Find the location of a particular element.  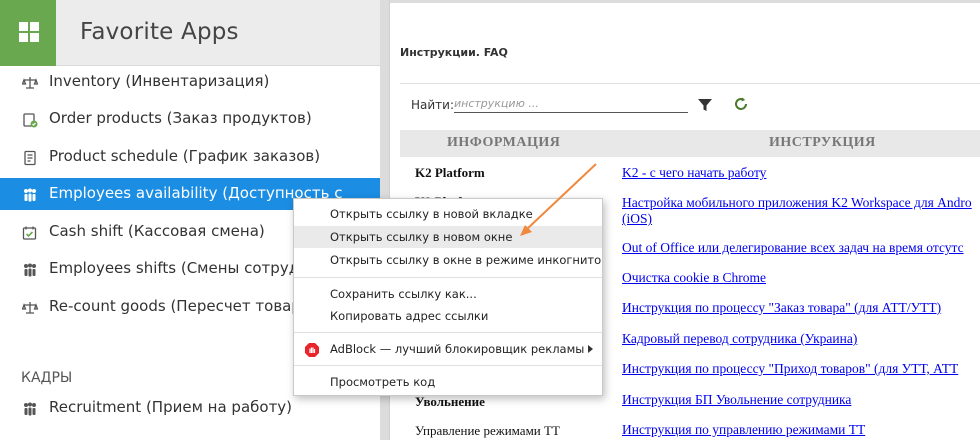

sidebar-item-order-products: Order products (Заказ продуктов) is located at coordinates (190, 119).